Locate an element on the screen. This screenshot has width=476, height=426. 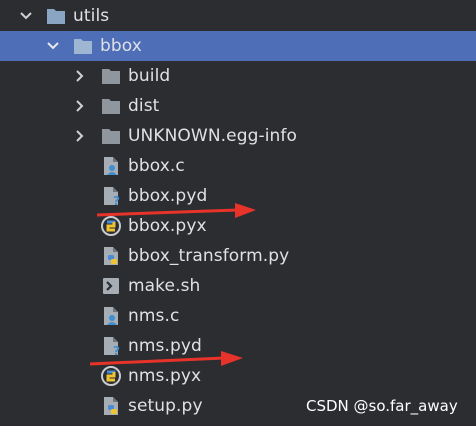
annotation-arrows is located at coordinates (172, 284).